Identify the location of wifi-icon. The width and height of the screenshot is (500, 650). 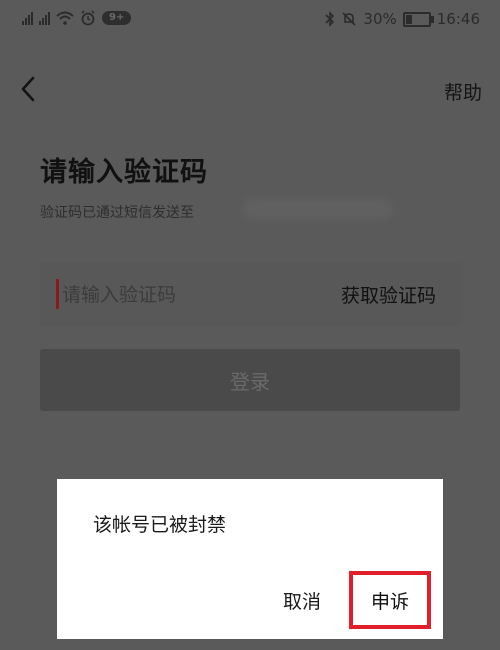
(65, 18).